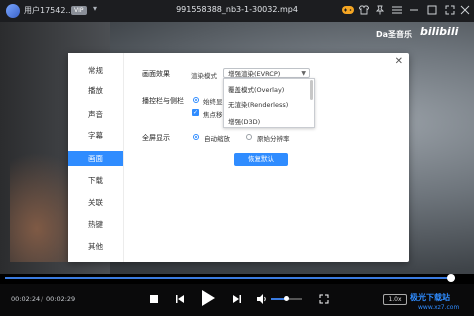 The image size is (474, 316). What do you see at coordinates (237, 299) in the screenshot?
I see `next-icon` at bounding box center [237, 299].